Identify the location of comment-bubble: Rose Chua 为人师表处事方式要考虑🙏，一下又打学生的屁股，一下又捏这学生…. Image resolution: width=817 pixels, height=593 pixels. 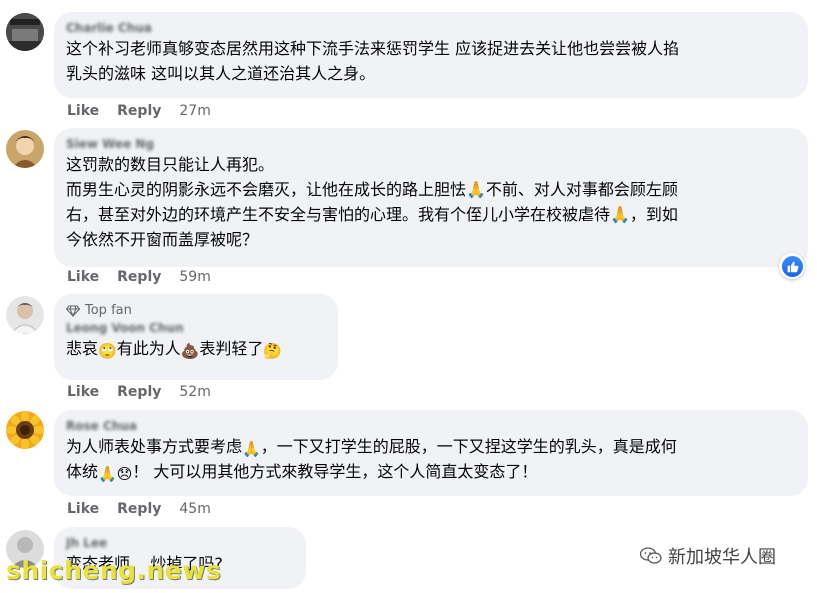
(431, 453).